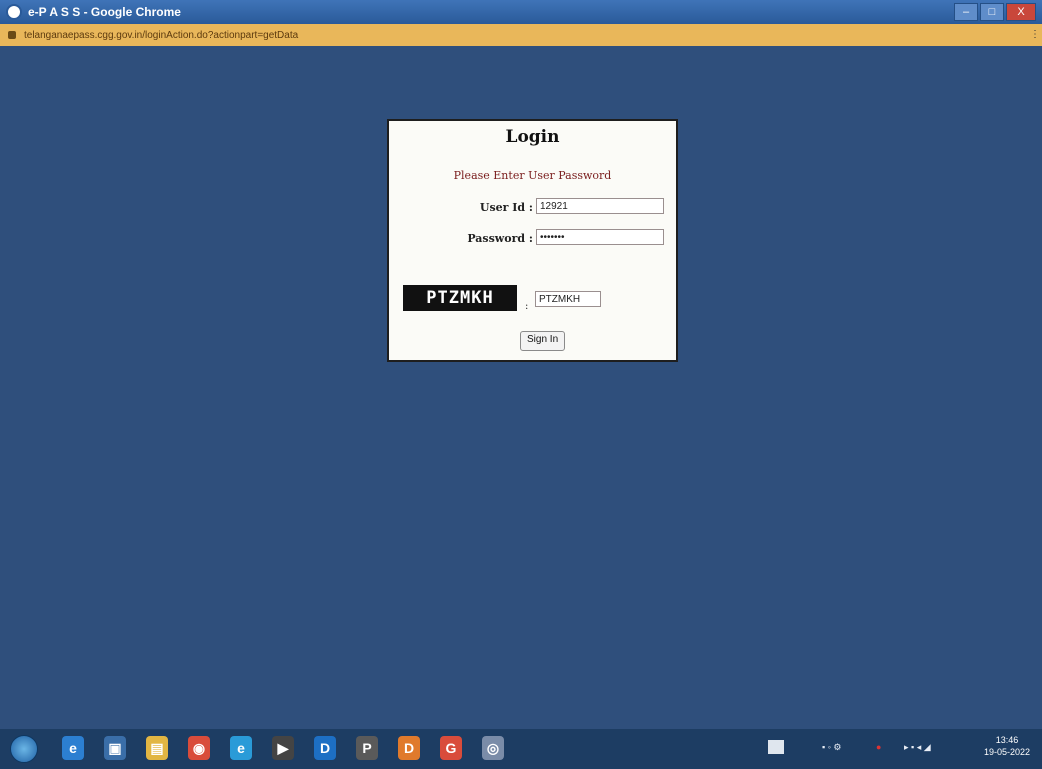  Describe the element at coordinates (776, 747) in the screenshot. I see `tray-window-icon` at that location.